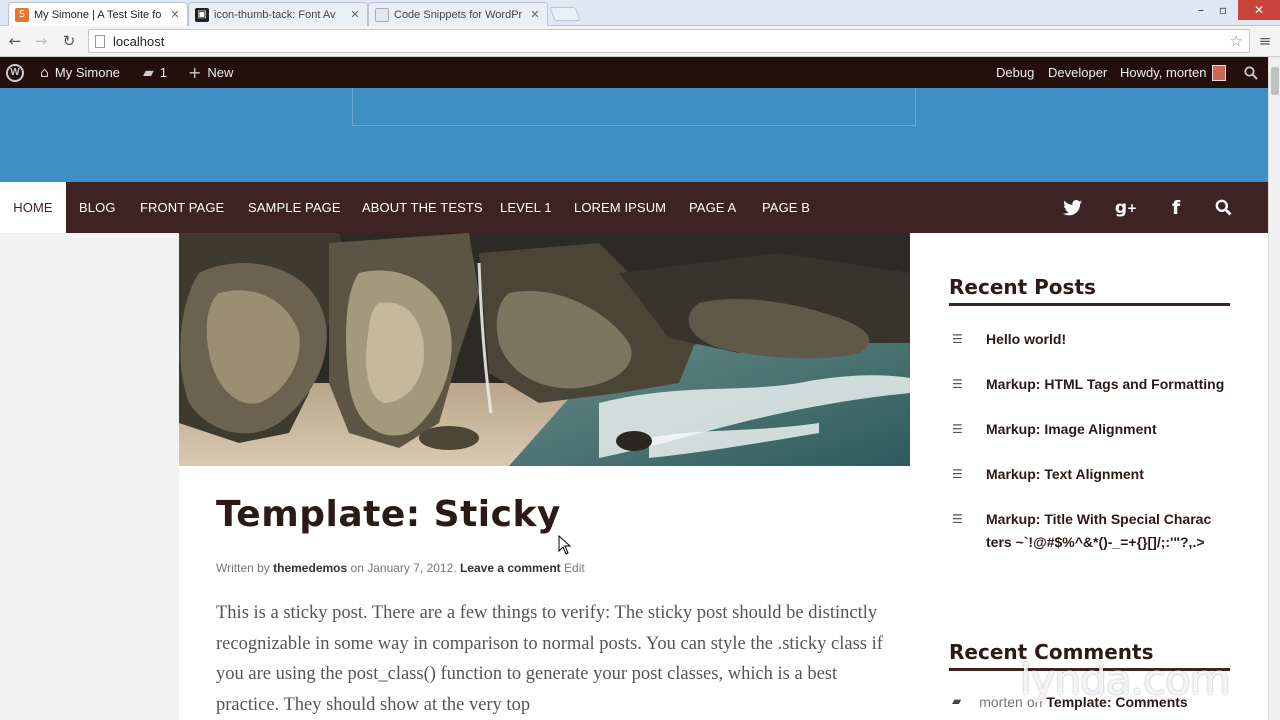 This screenshot has height=720, width=1280. I want to click on debug-label: Debug, so click(1015, 72).